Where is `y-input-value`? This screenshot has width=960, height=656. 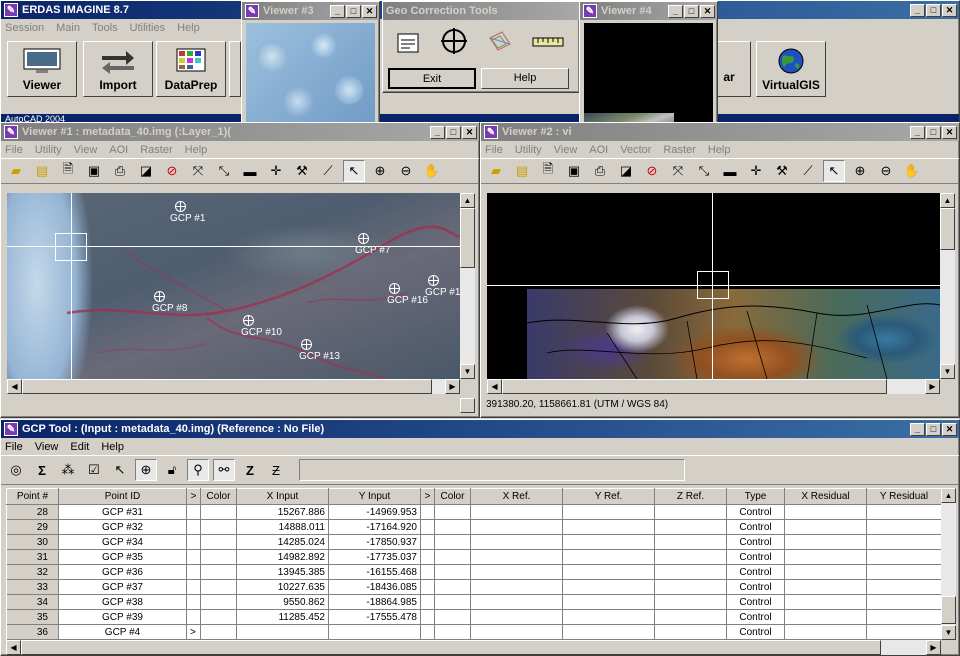
y-input-value is located at coordinates (374, 632).